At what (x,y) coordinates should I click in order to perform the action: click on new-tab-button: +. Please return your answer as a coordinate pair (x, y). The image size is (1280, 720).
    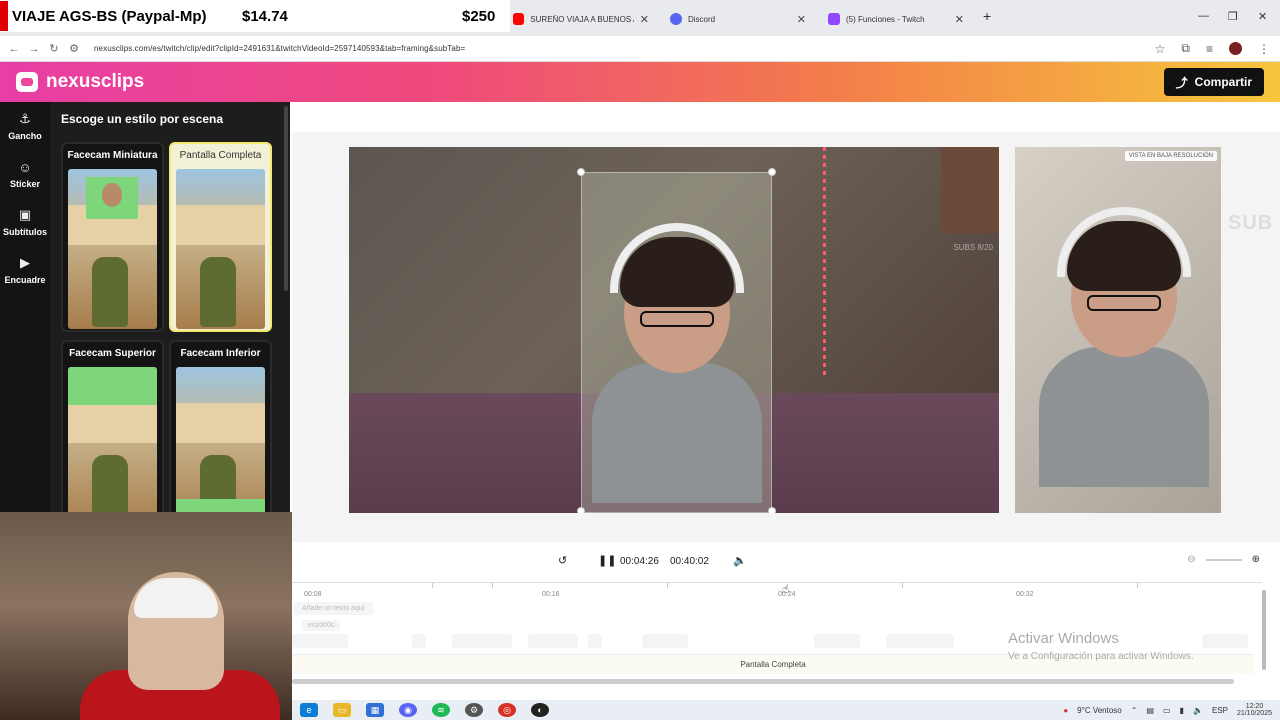
    Looking at the image, I should click on (987, 16).